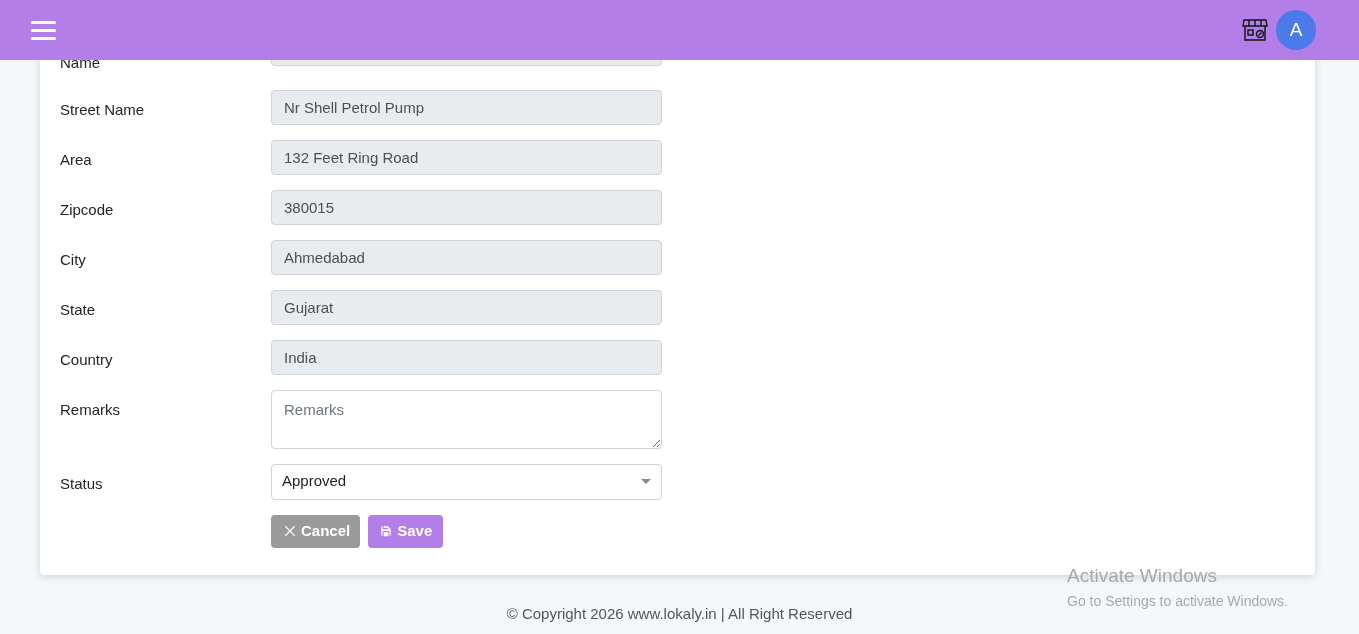  What do you see at coordinates (43, 30) in the screenshot?
I see `menu-icon` at bounding box center [43, 30].